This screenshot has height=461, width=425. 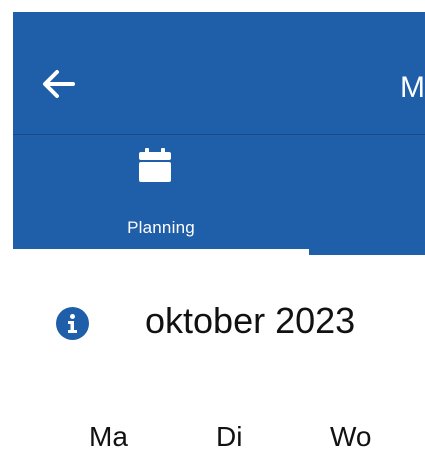 What do you see at coordinates (155, 165) in the screenshot?
I see `calendar-icon` at bounding box center [155, 165].